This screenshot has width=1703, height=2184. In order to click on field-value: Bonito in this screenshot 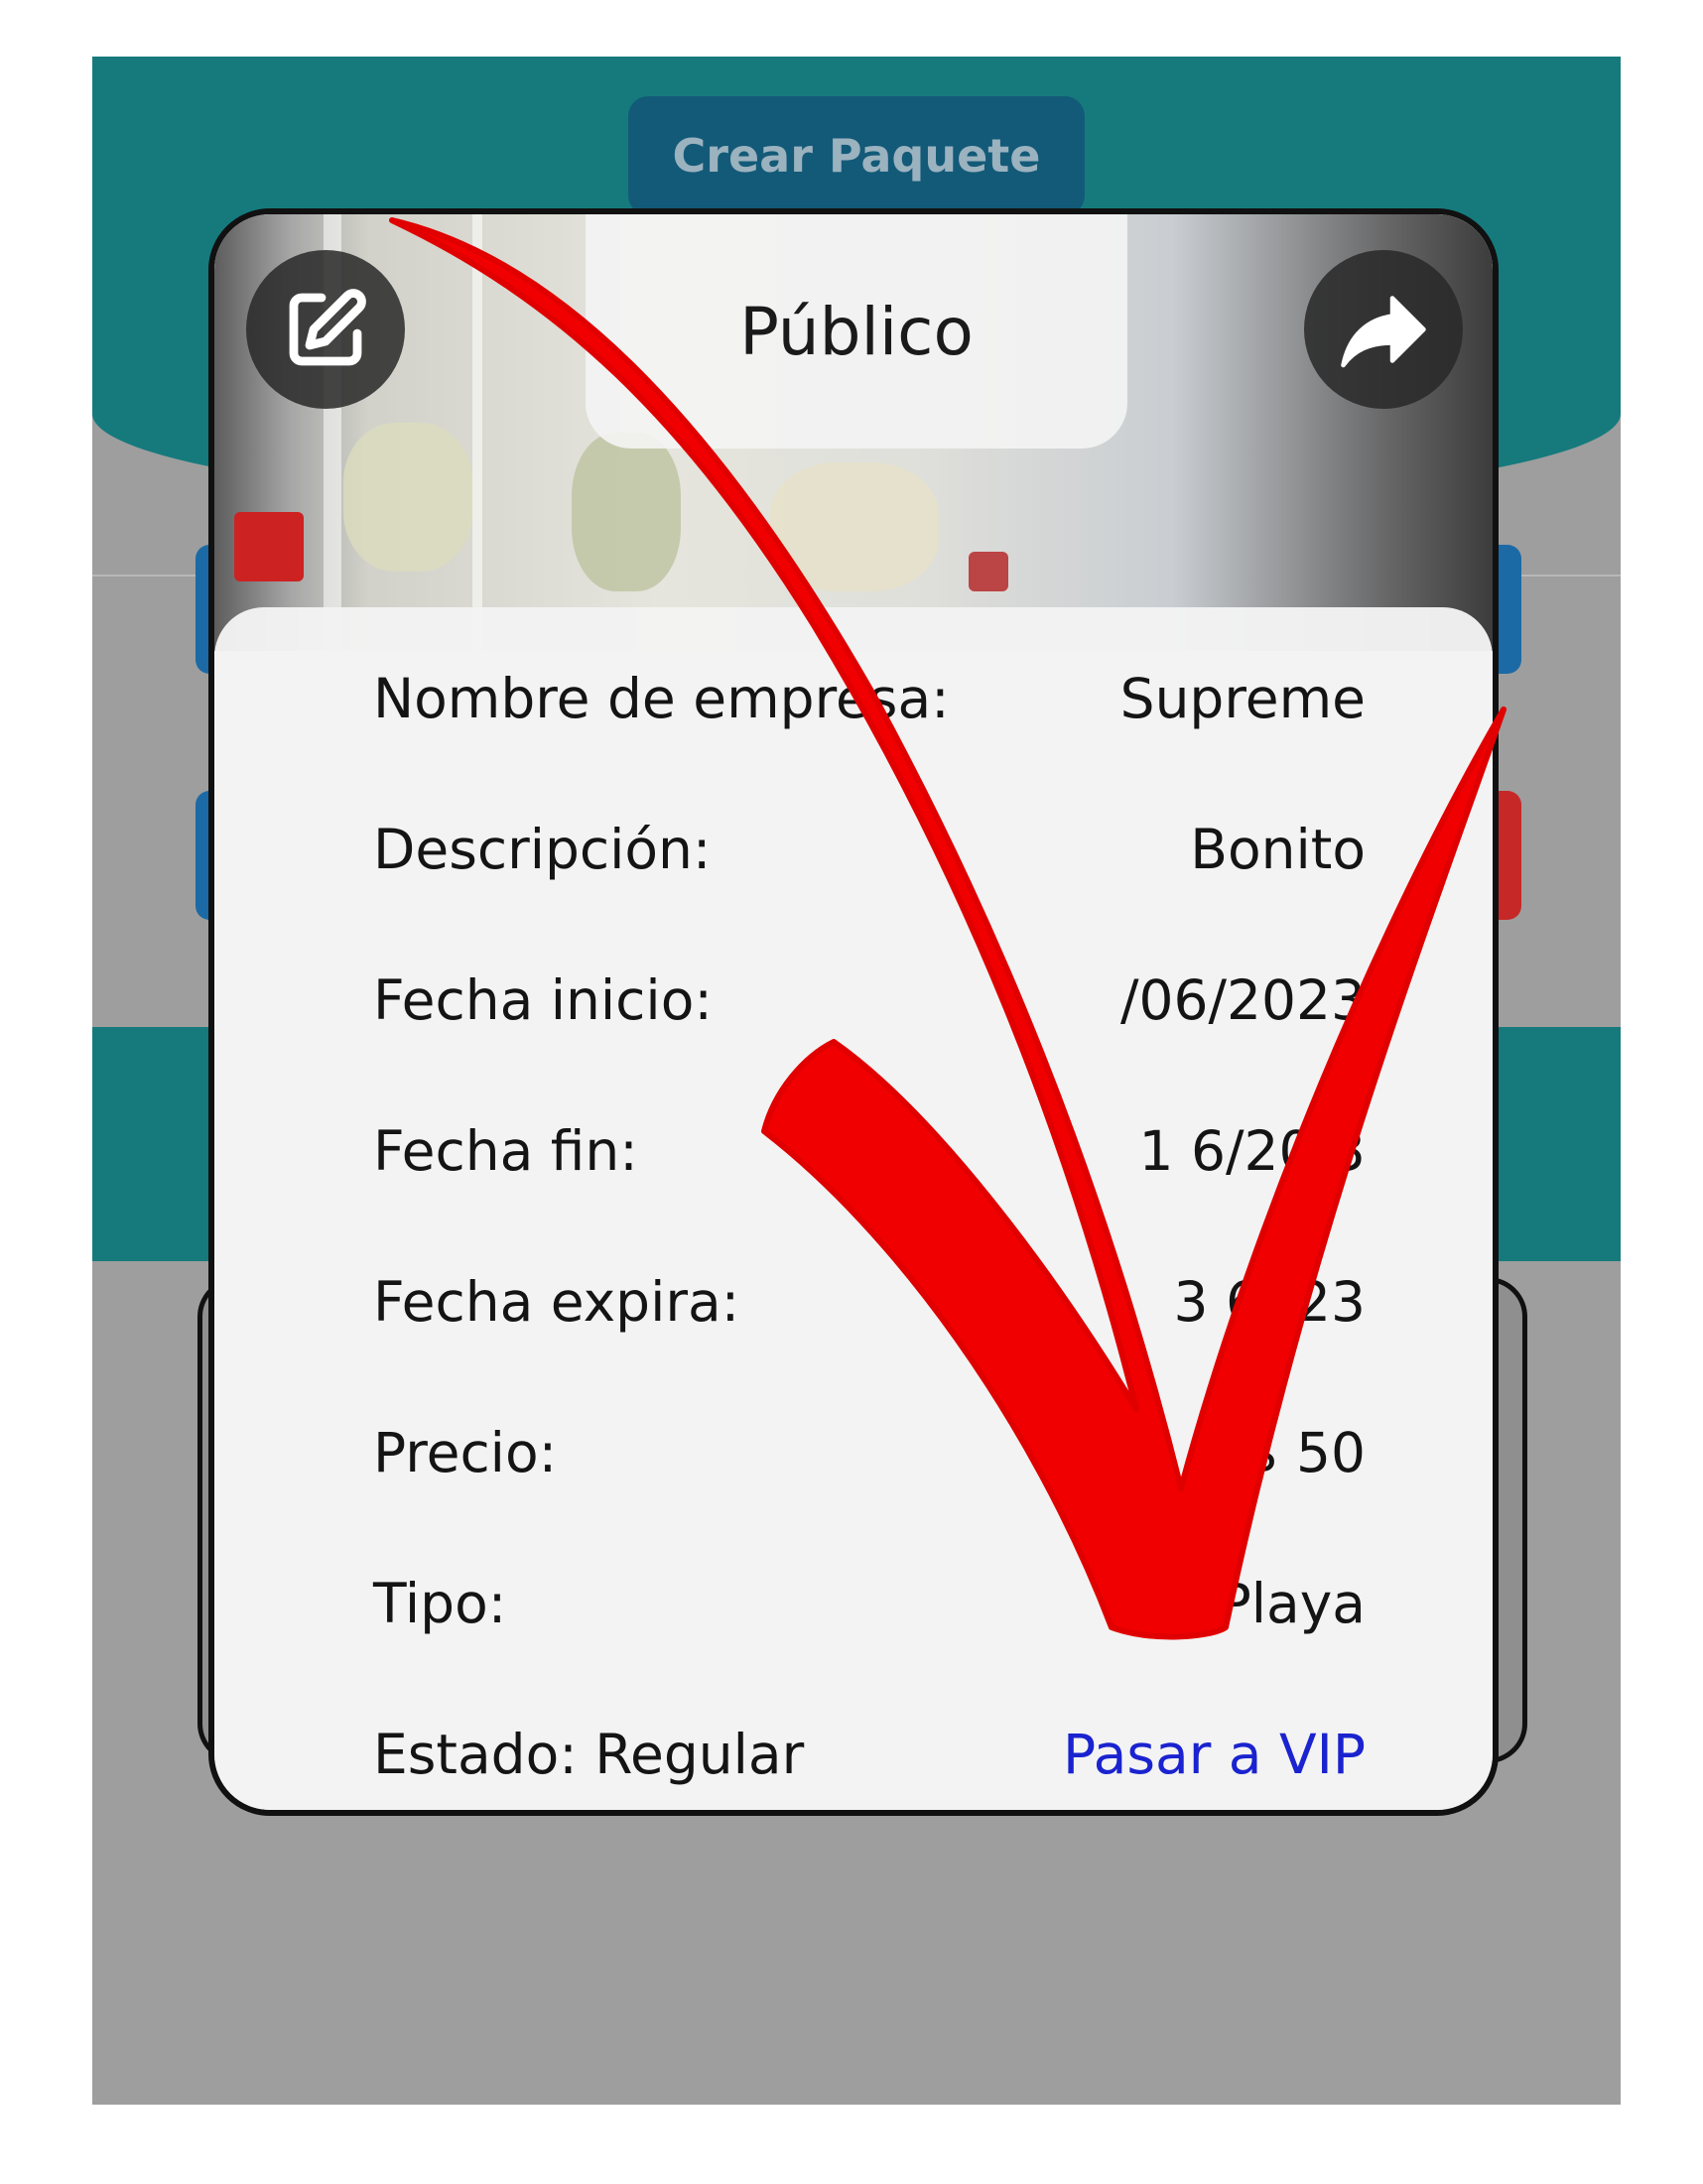, I will do `click(1278, 849)`.